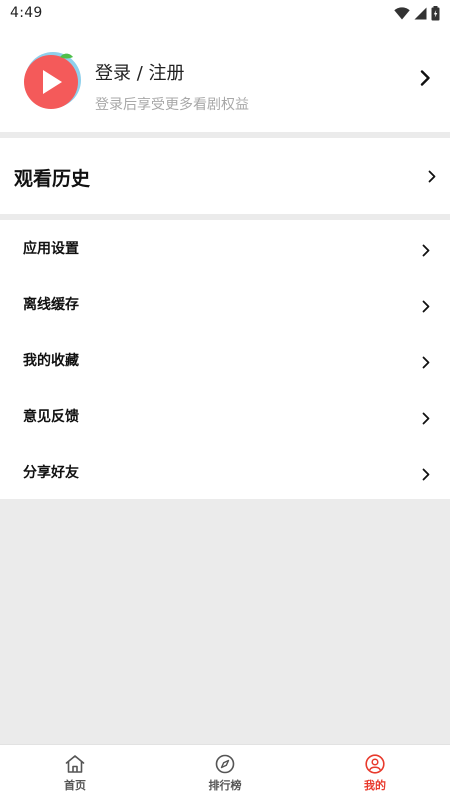 This screenshot has height=799, width=450. Describe the element at coordinates (402, 13) in the screenshot. I see `wifi-icon` at that location.